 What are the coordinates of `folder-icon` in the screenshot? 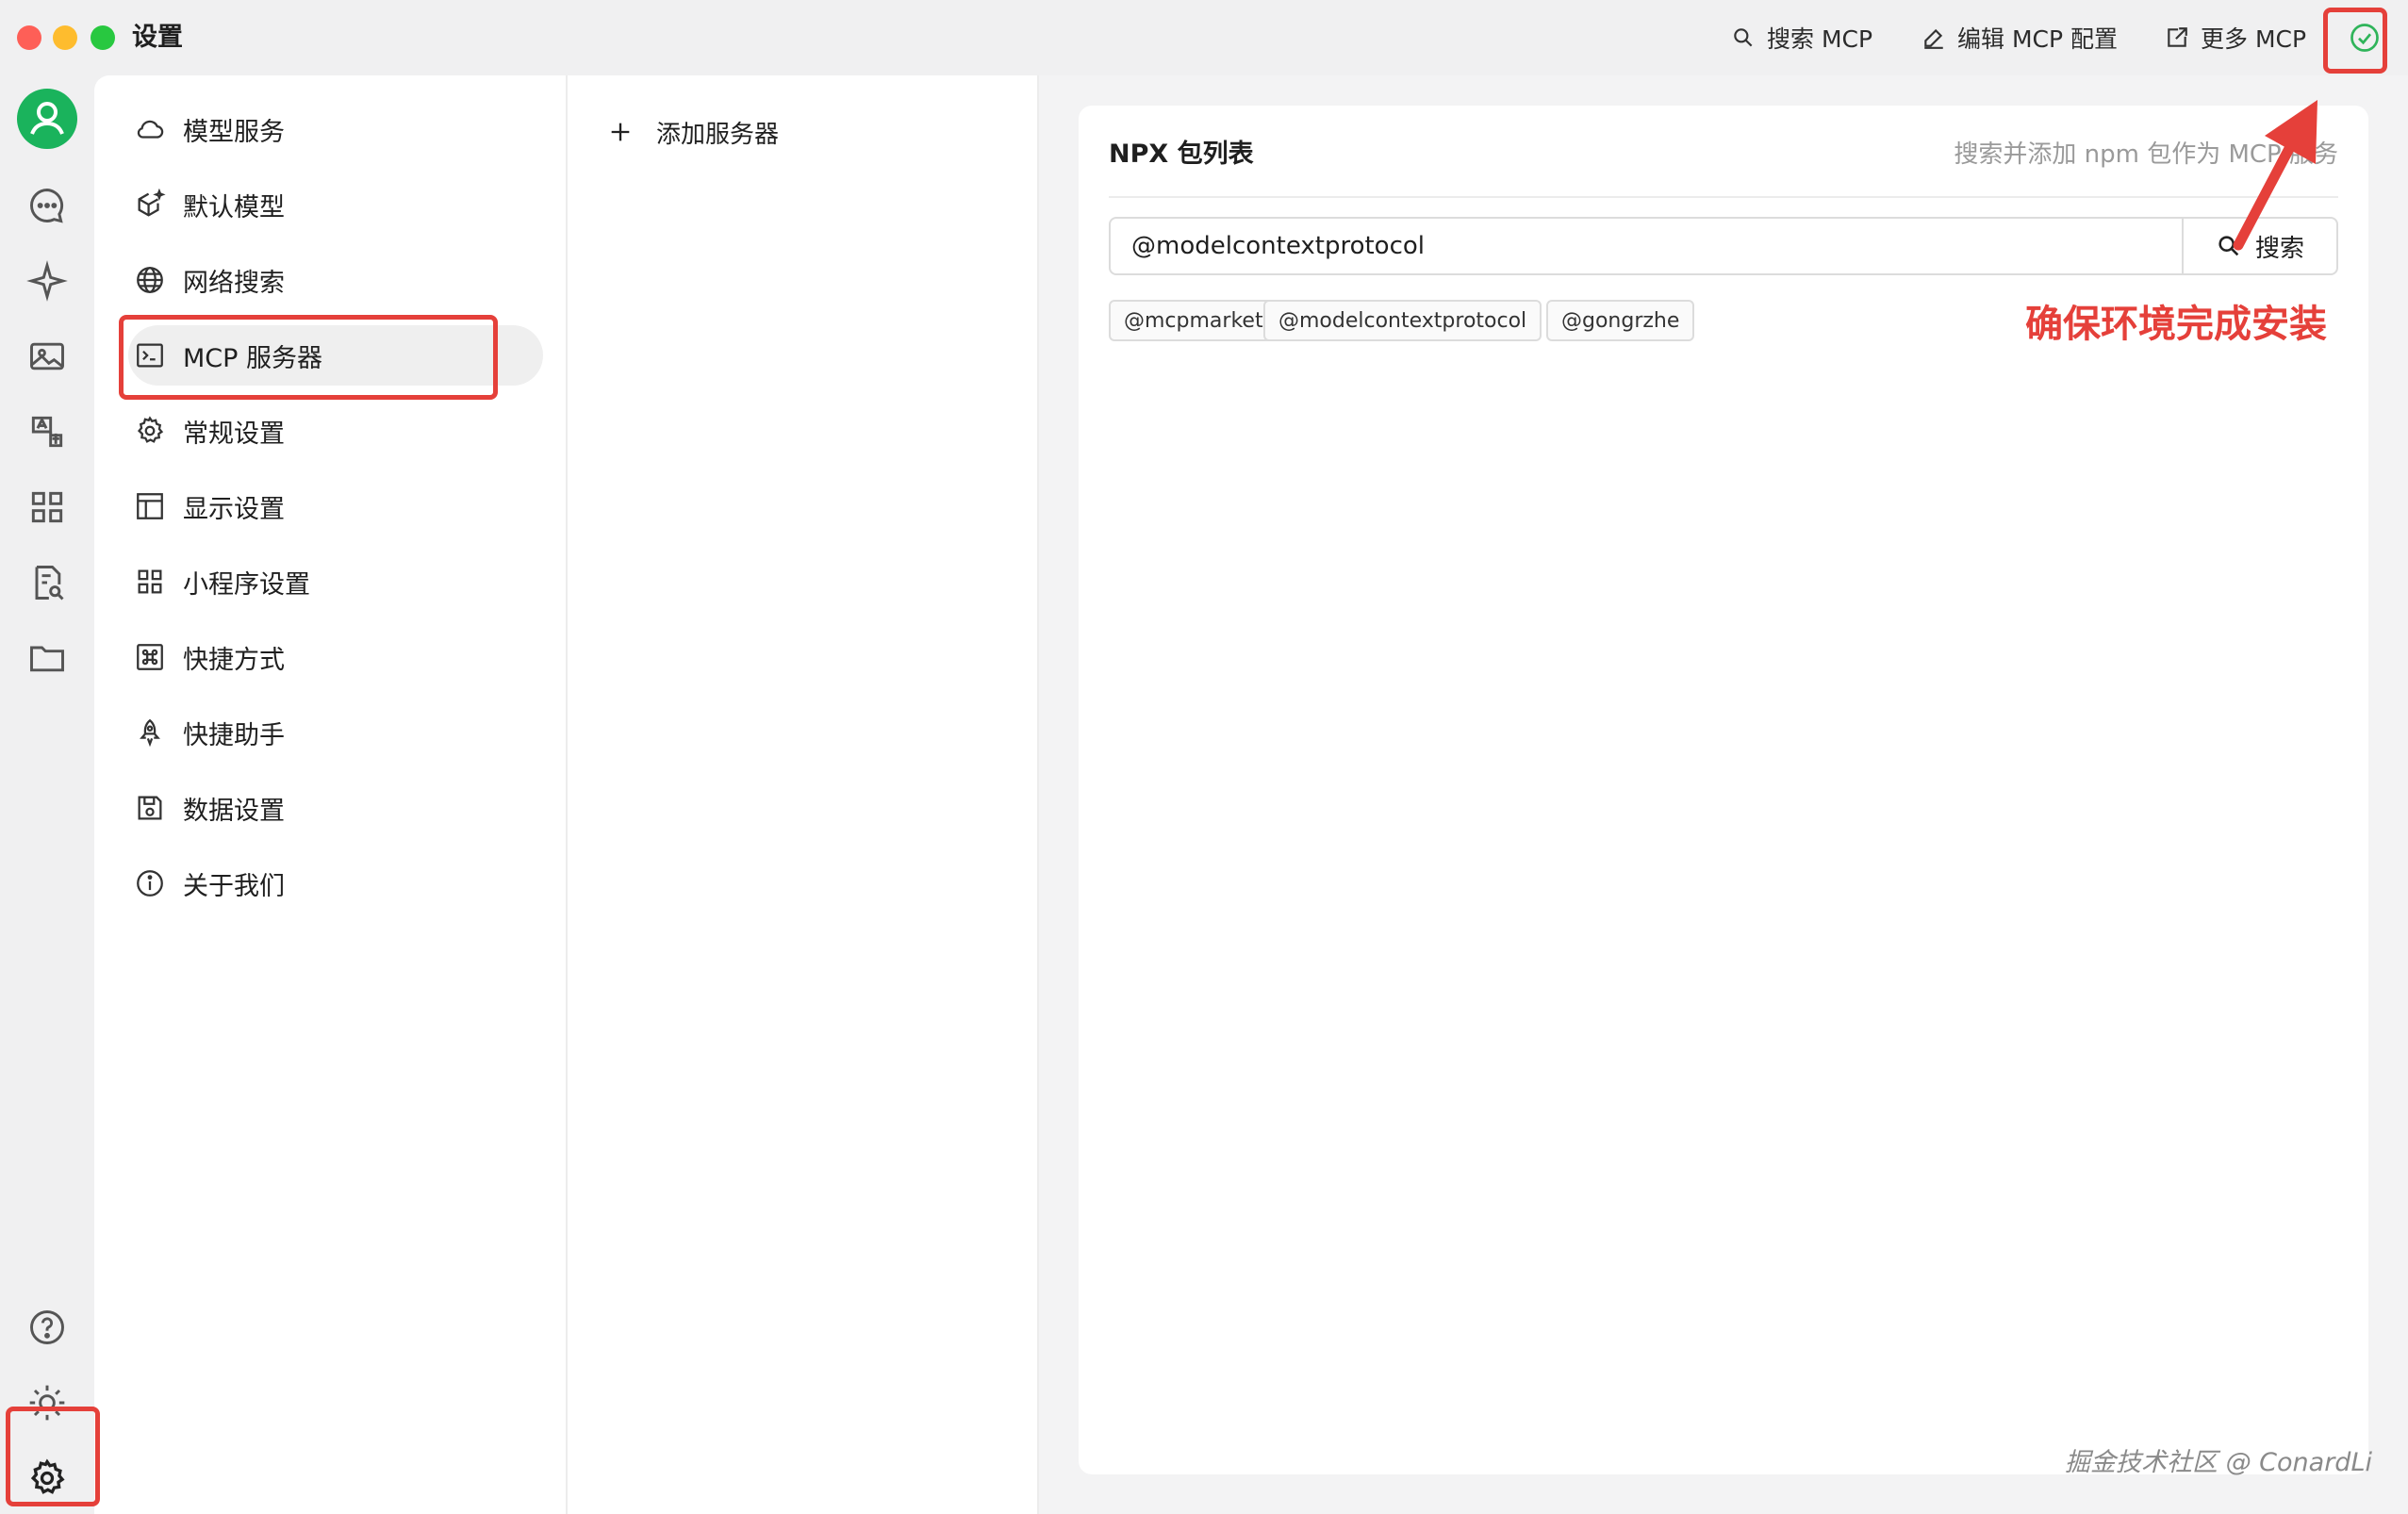 It's located at (47, 658).